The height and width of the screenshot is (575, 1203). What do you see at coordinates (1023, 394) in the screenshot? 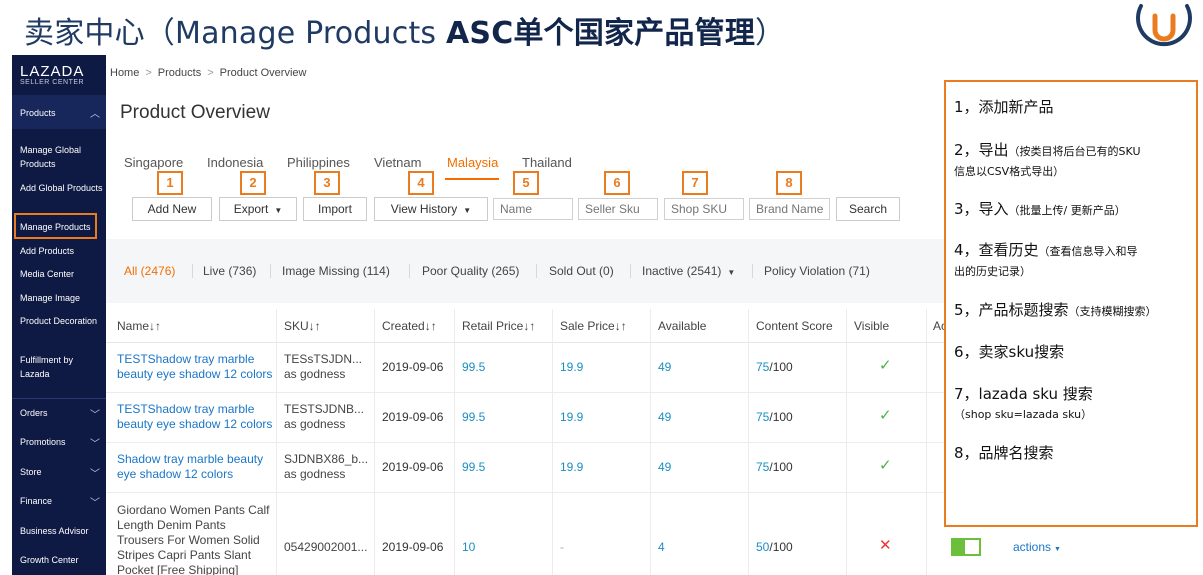
I see `annotation-main: 7，lazada sku 搜索` at bounding box center [1023, 394].